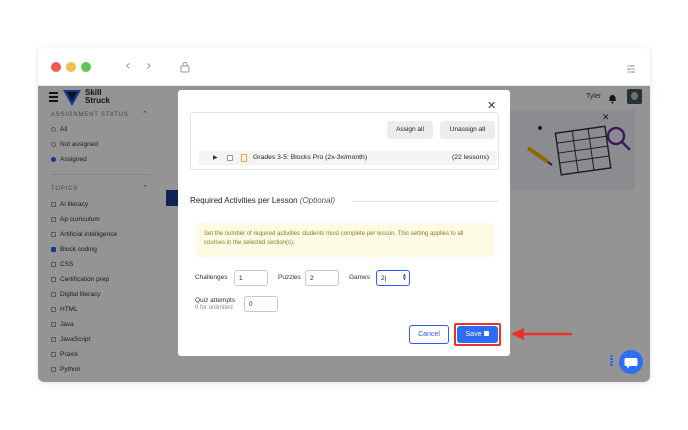 This screenshot has width=688, height=430. I want to click on lesson-checkbox, so click(230, 158).